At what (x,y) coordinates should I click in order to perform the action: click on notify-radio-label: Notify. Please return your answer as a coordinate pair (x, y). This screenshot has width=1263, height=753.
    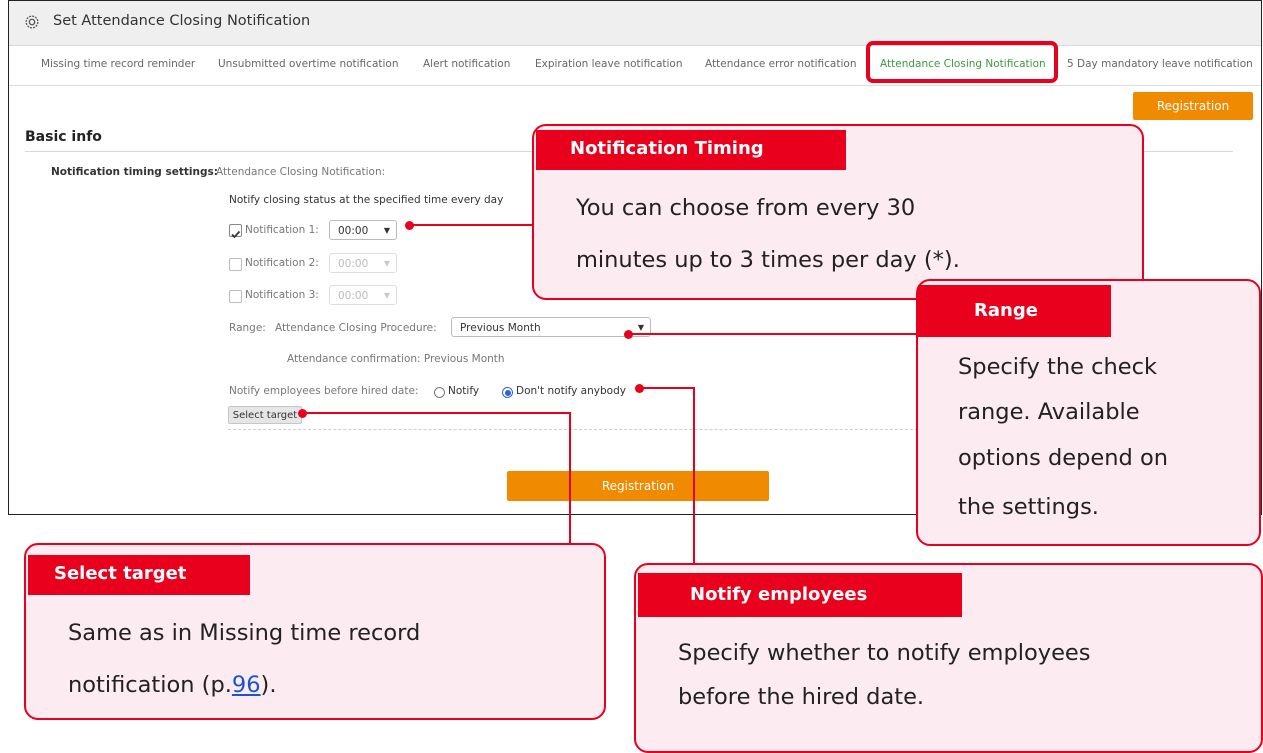
    Looking at the image, I should click on (464, 391).